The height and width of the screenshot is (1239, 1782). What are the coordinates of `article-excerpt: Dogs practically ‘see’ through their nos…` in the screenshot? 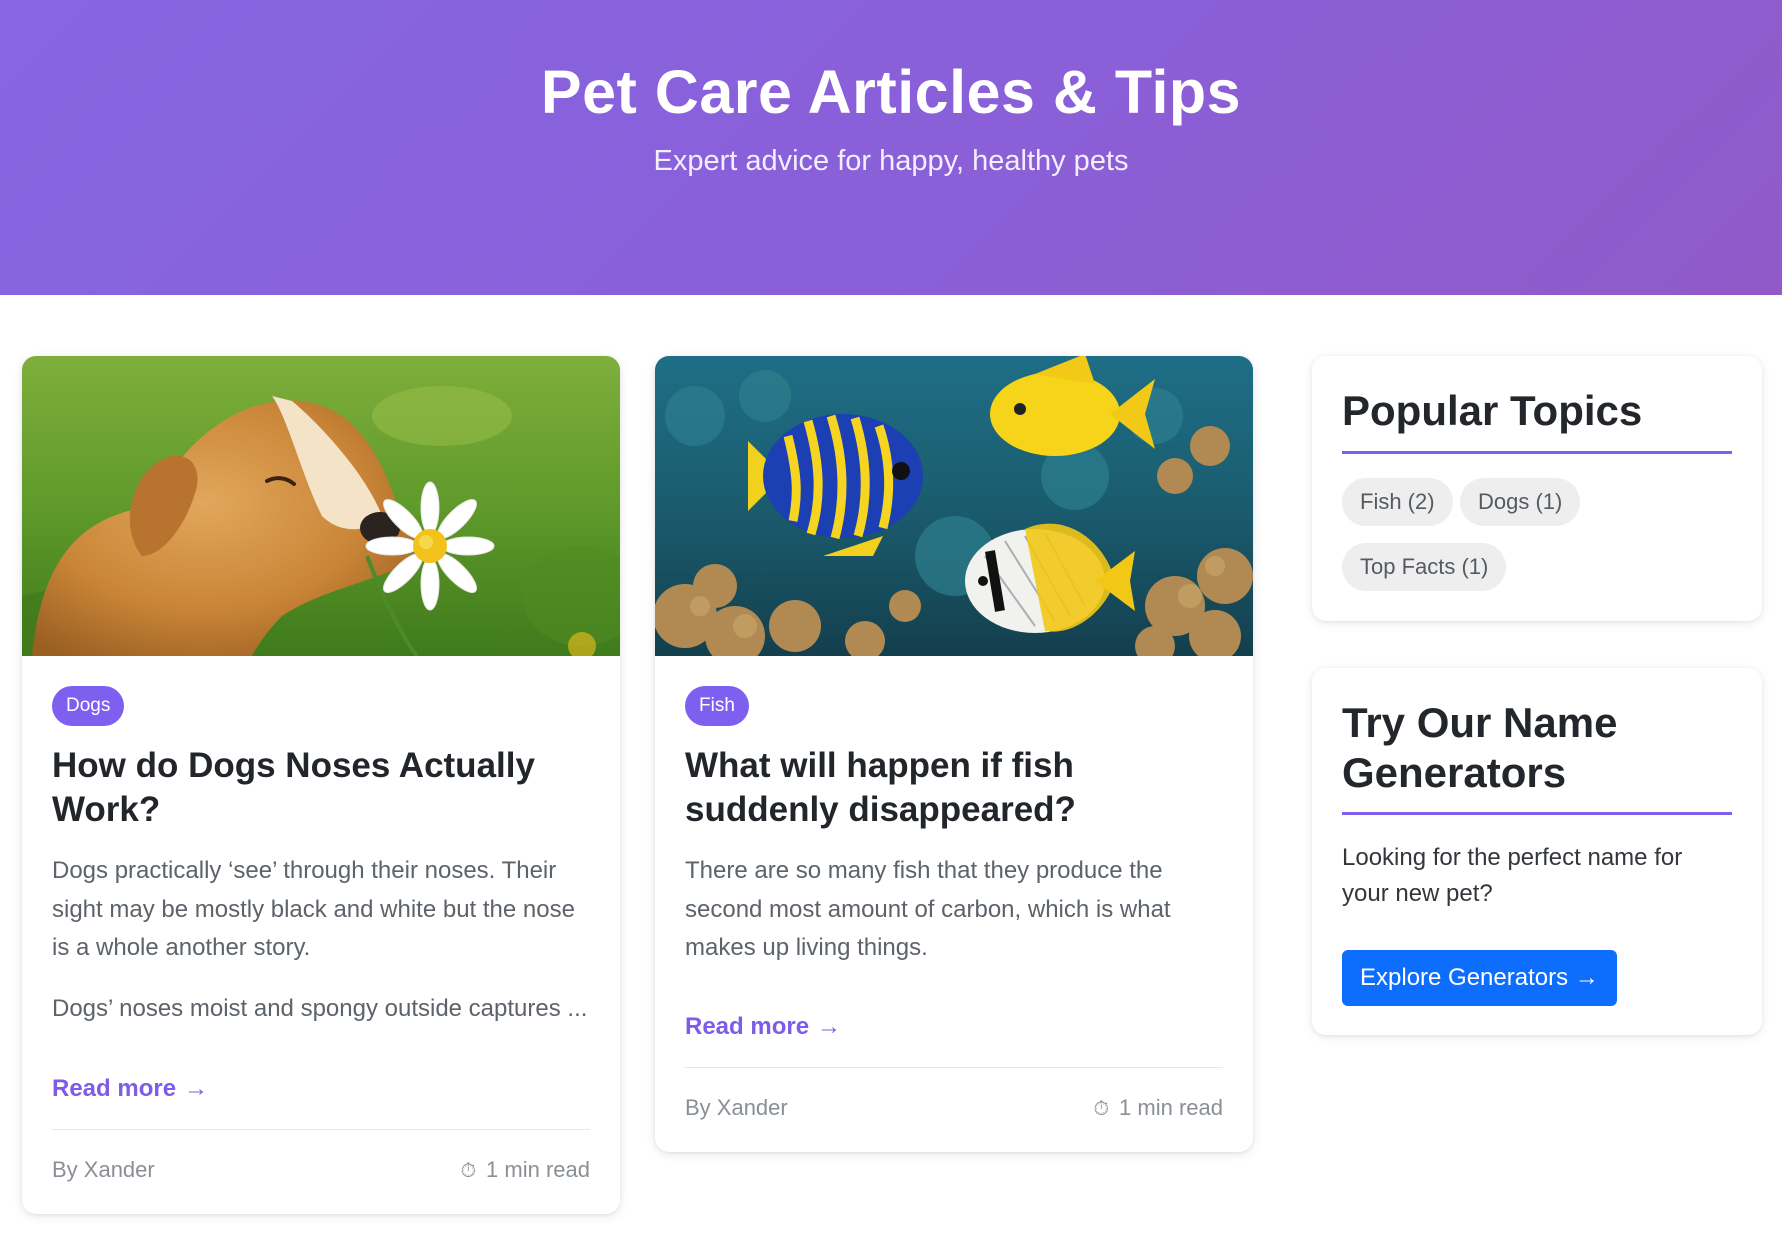 It's located at (313, 909).